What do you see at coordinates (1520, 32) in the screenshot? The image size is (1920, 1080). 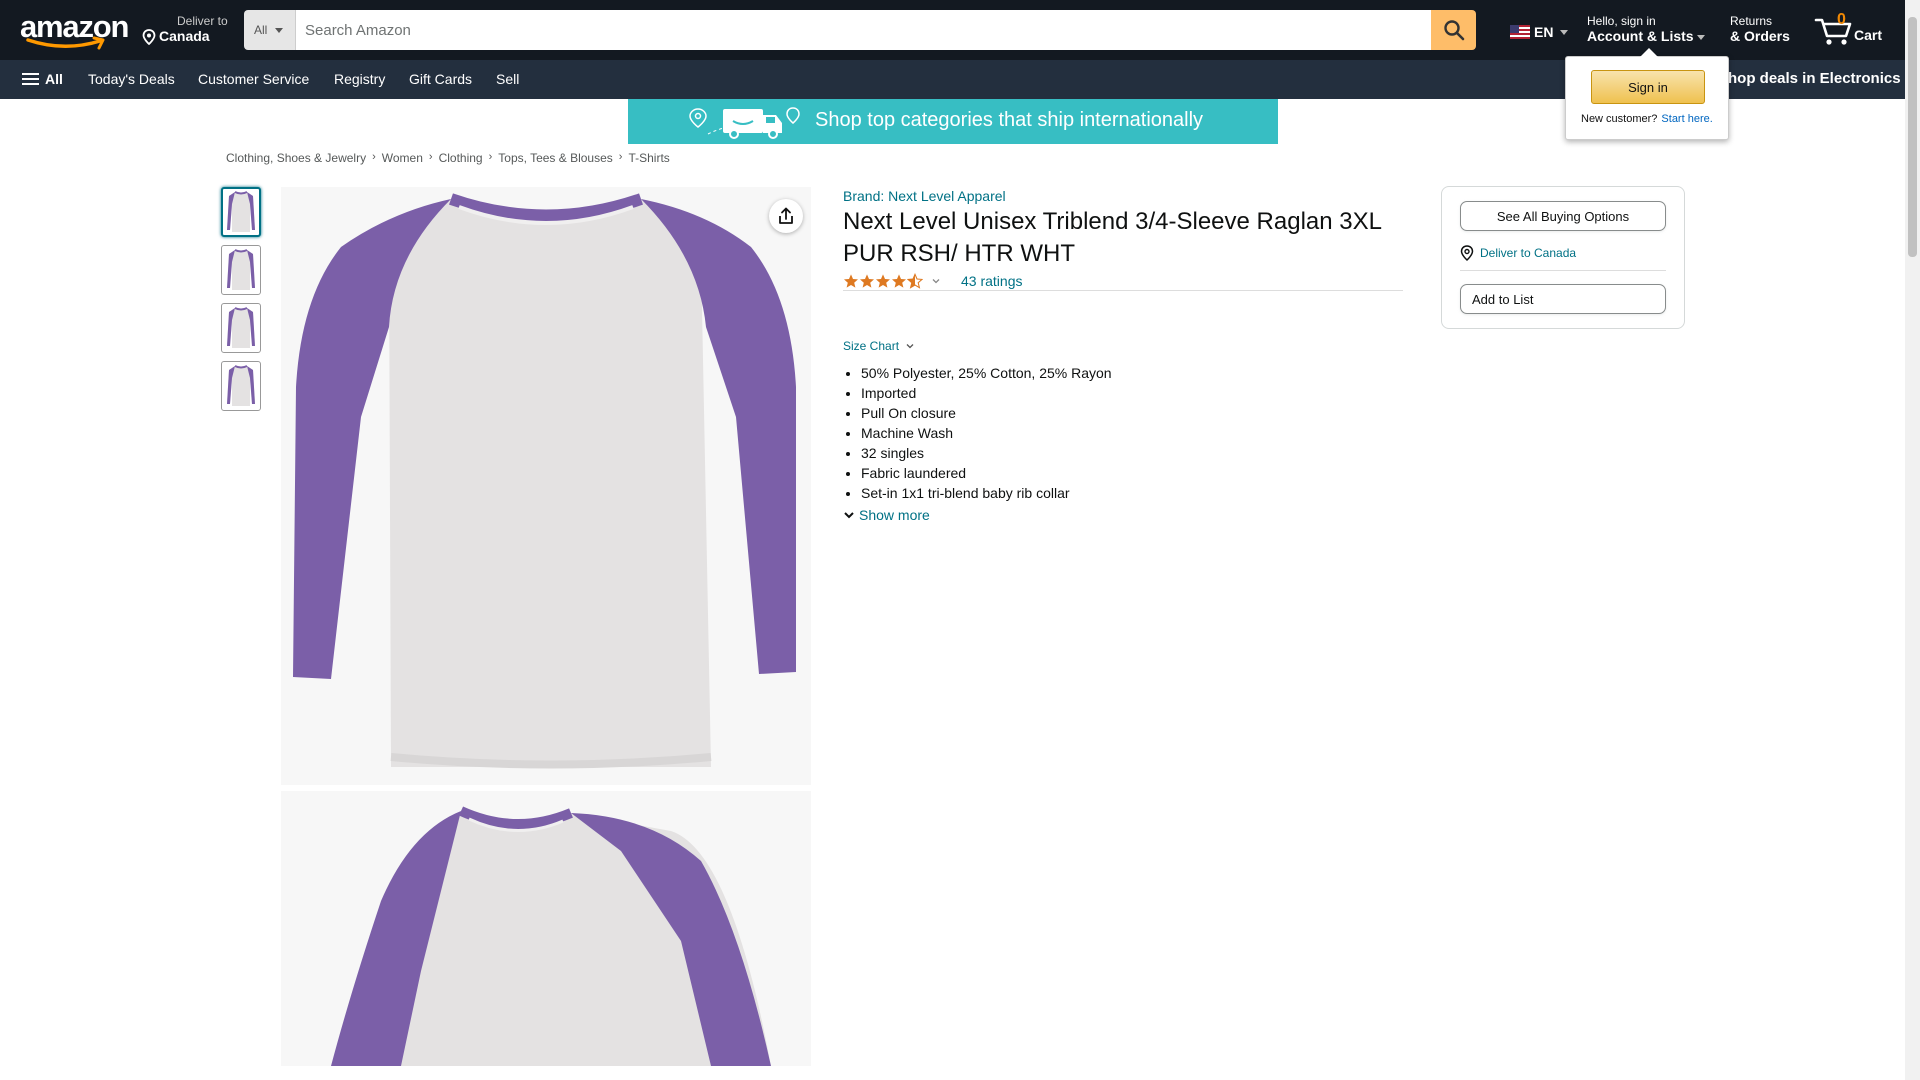 I see `us-flag-icon` at bounding box center [1520, 32].